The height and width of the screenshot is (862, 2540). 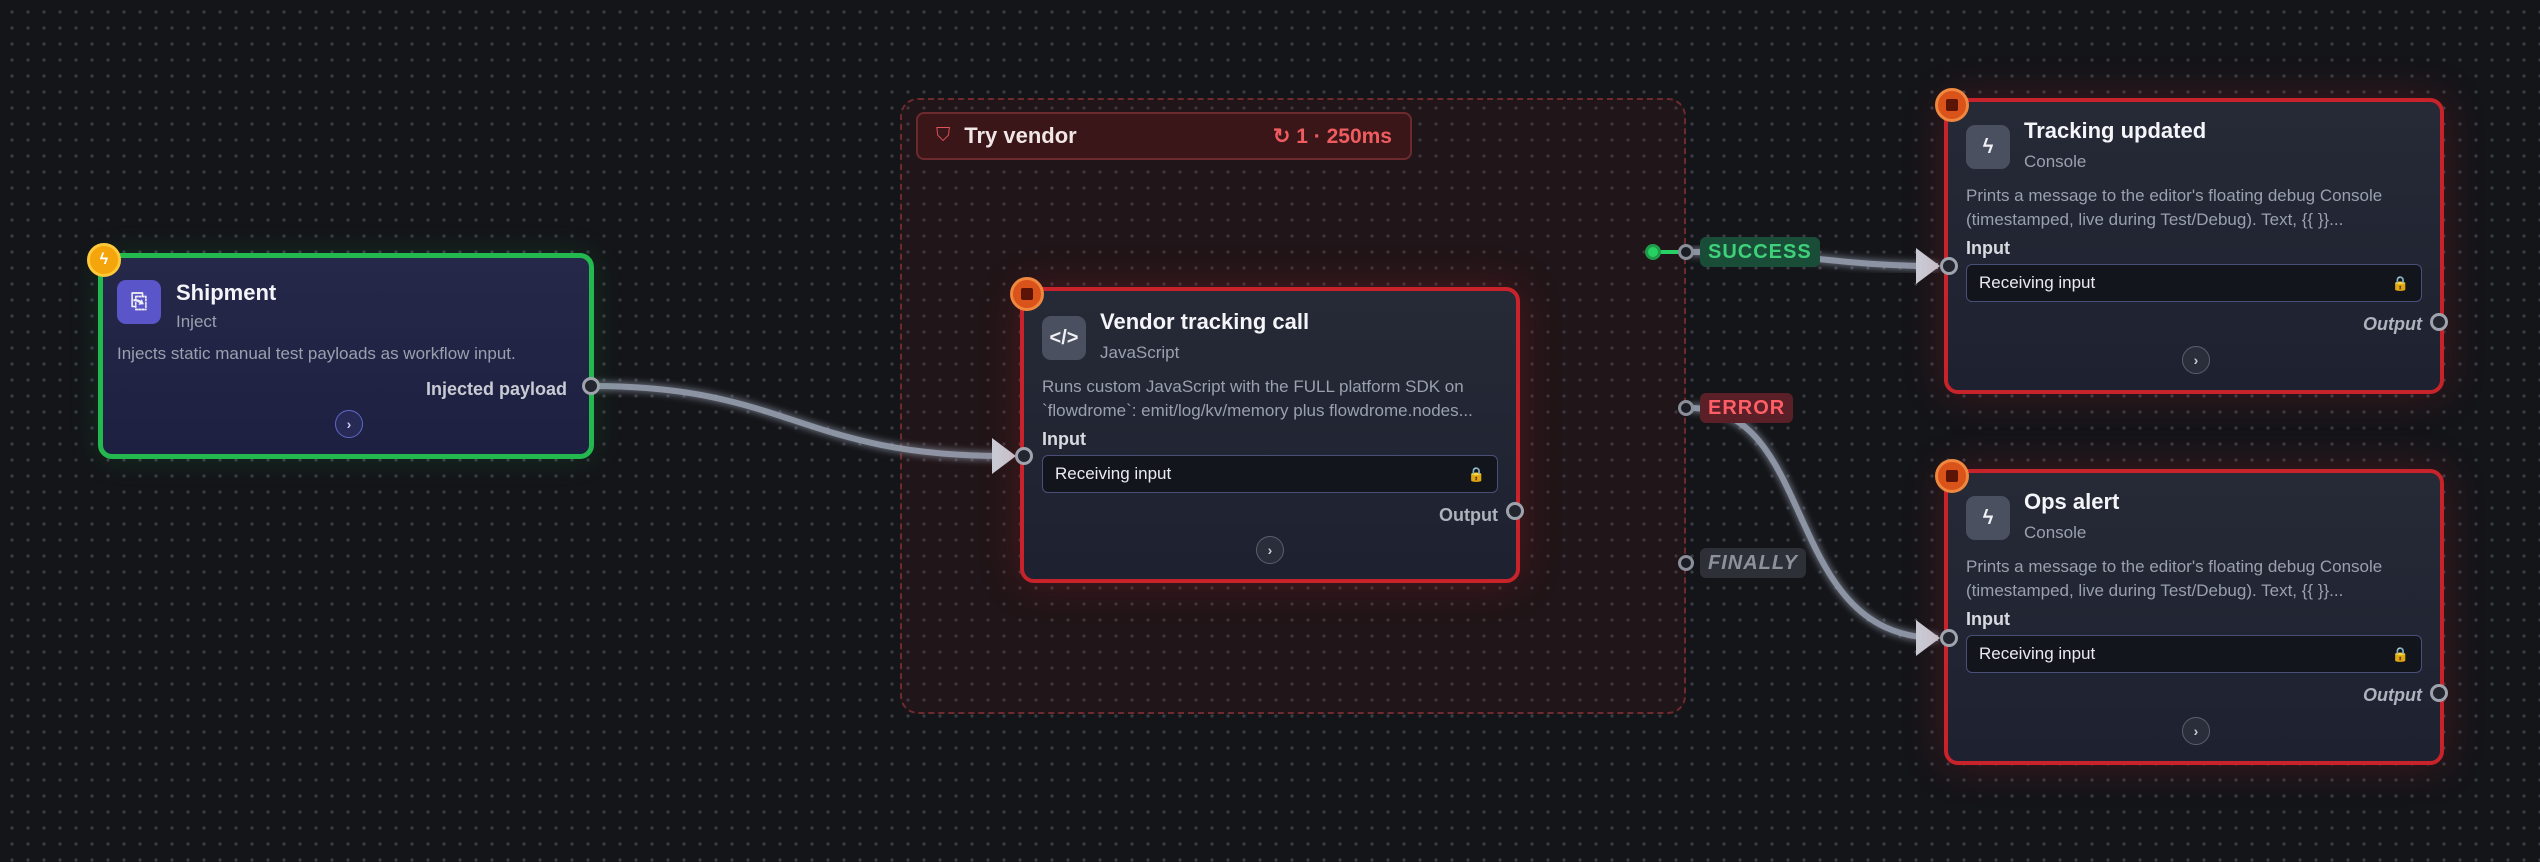 What do you see at coordinates (226, 292) in the screenshot?
I see `node-title: Shipment` at bounding box center [226, 292].